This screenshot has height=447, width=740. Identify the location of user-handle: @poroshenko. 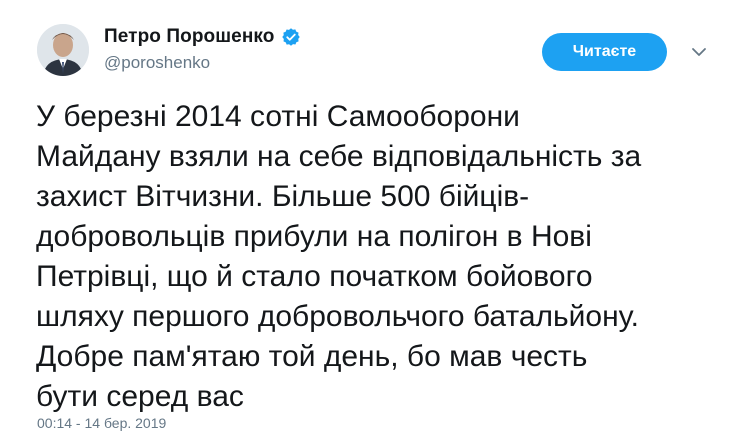
(157, 63).